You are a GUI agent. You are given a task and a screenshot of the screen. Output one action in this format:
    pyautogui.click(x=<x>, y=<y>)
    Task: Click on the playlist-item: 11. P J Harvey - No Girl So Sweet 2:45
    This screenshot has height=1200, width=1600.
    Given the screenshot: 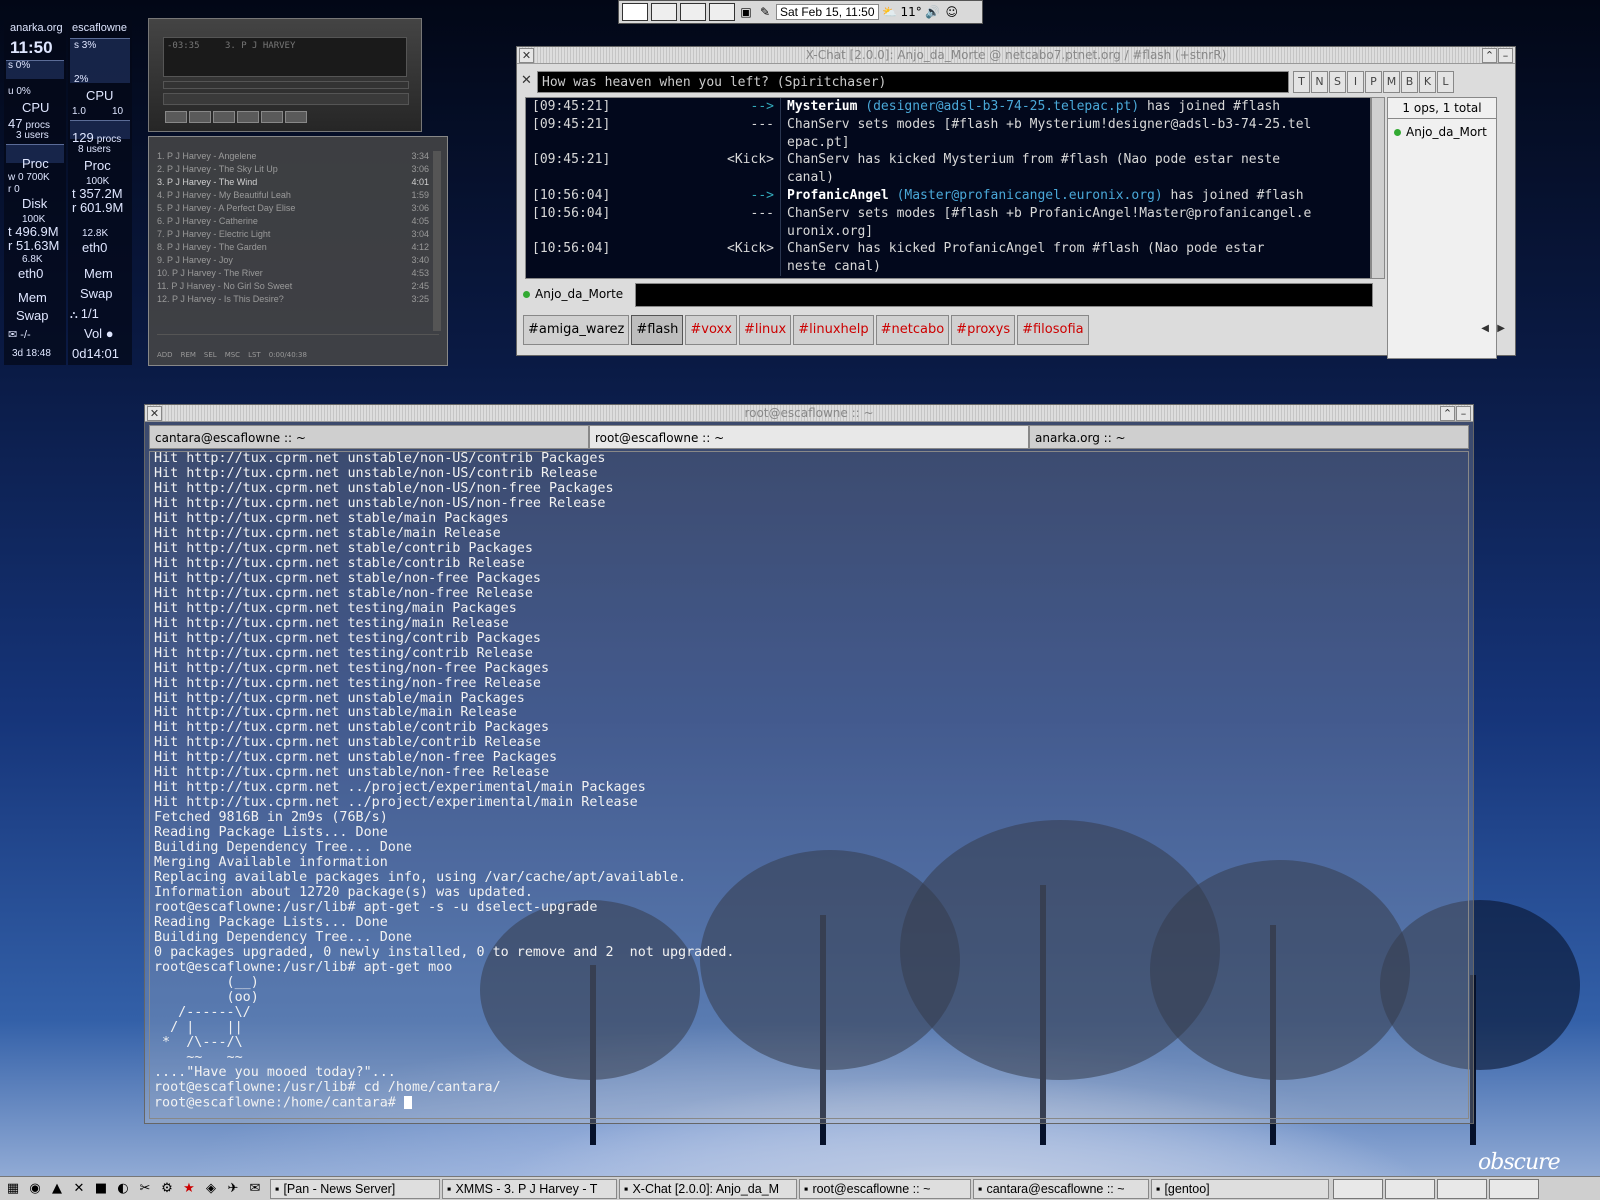 What is the action you would take?
    pyautogui.click(x=293, y=287)
    